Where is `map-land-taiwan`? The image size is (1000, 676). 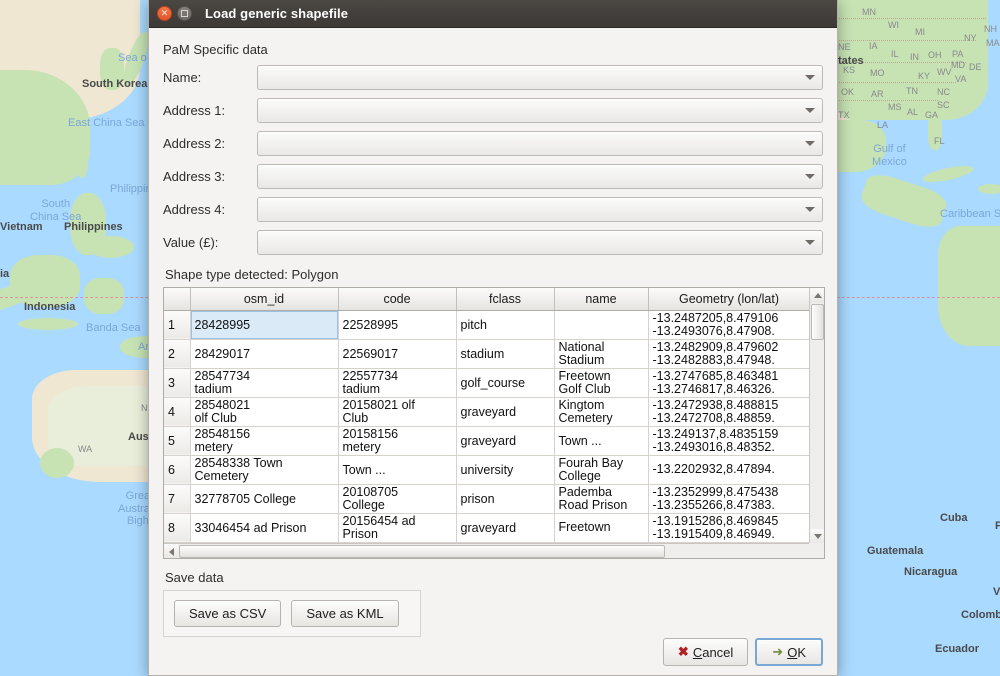 map-land-taiwan is located at coordinates (82, 164).